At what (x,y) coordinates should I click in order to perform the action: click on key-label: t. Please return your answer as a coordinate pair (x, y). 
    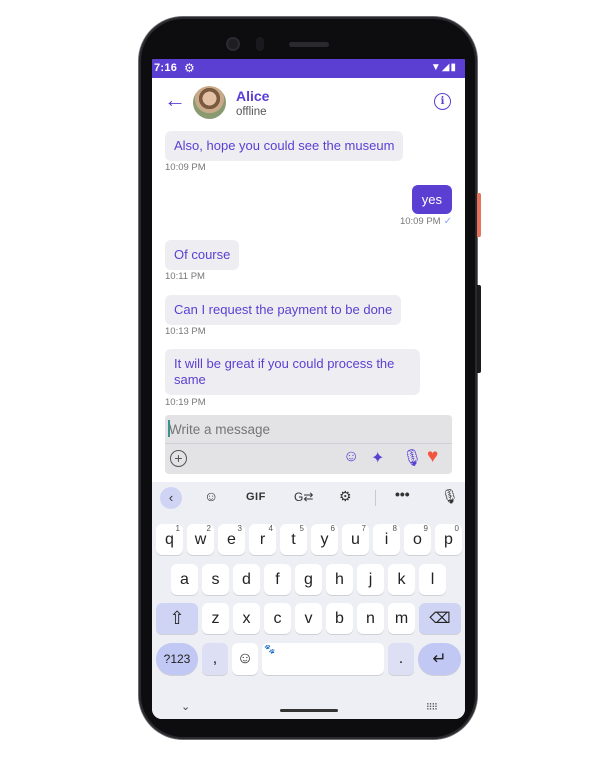
    Looking at the image, I should click on (293, 539).